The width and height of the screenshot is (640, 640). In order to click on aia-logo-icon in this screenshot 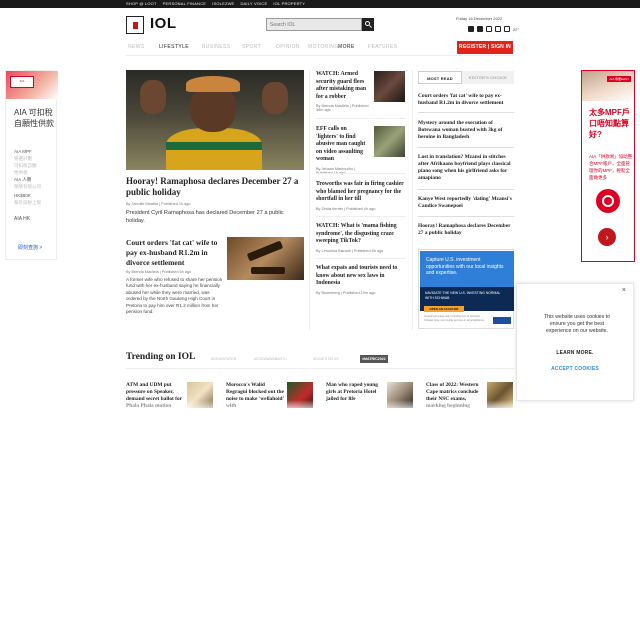, I will do `click(608, 201)`.